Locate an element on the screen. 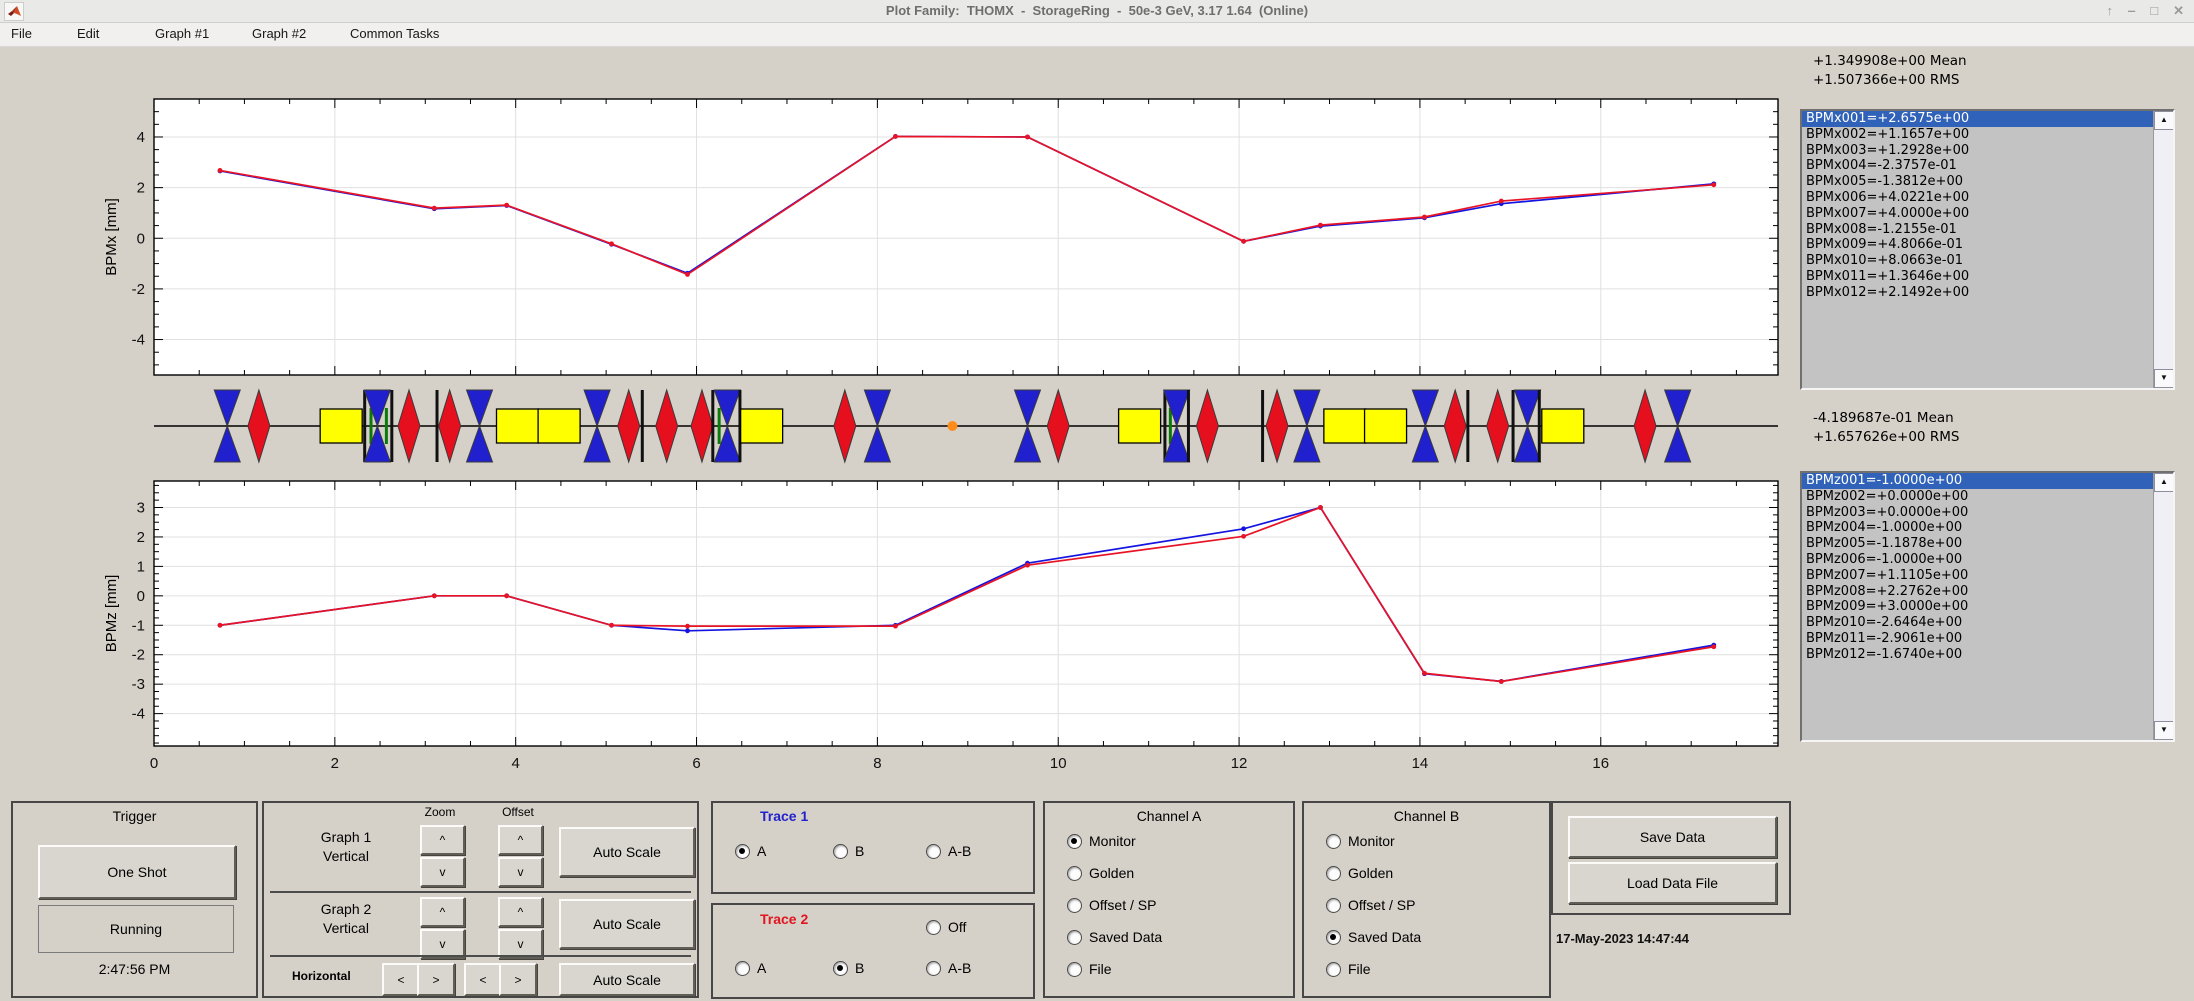 Image resolution: width=2194 pixels, height=1001 pixels. graph1-offset-up-button: ^ is located at coordinates (520, 840).